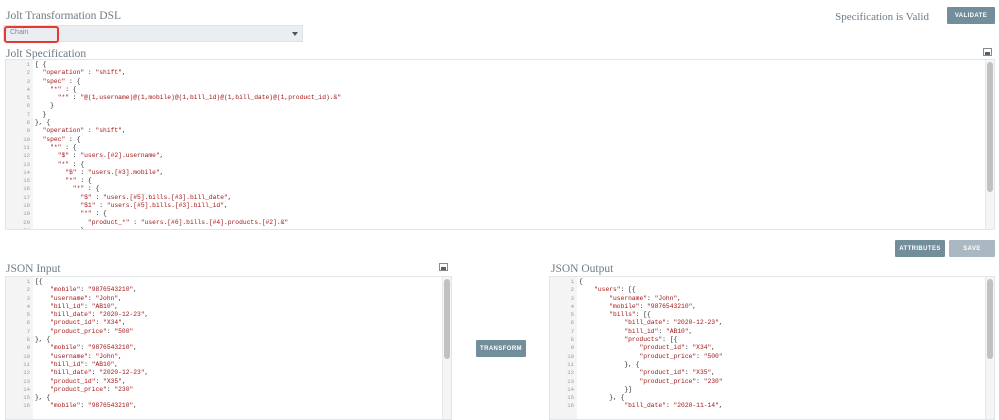 This screenshot has height=420, width=999. Describe the element at coordinates (295, 34) in the screenshot. I see `chevron-down-icon` at that location.